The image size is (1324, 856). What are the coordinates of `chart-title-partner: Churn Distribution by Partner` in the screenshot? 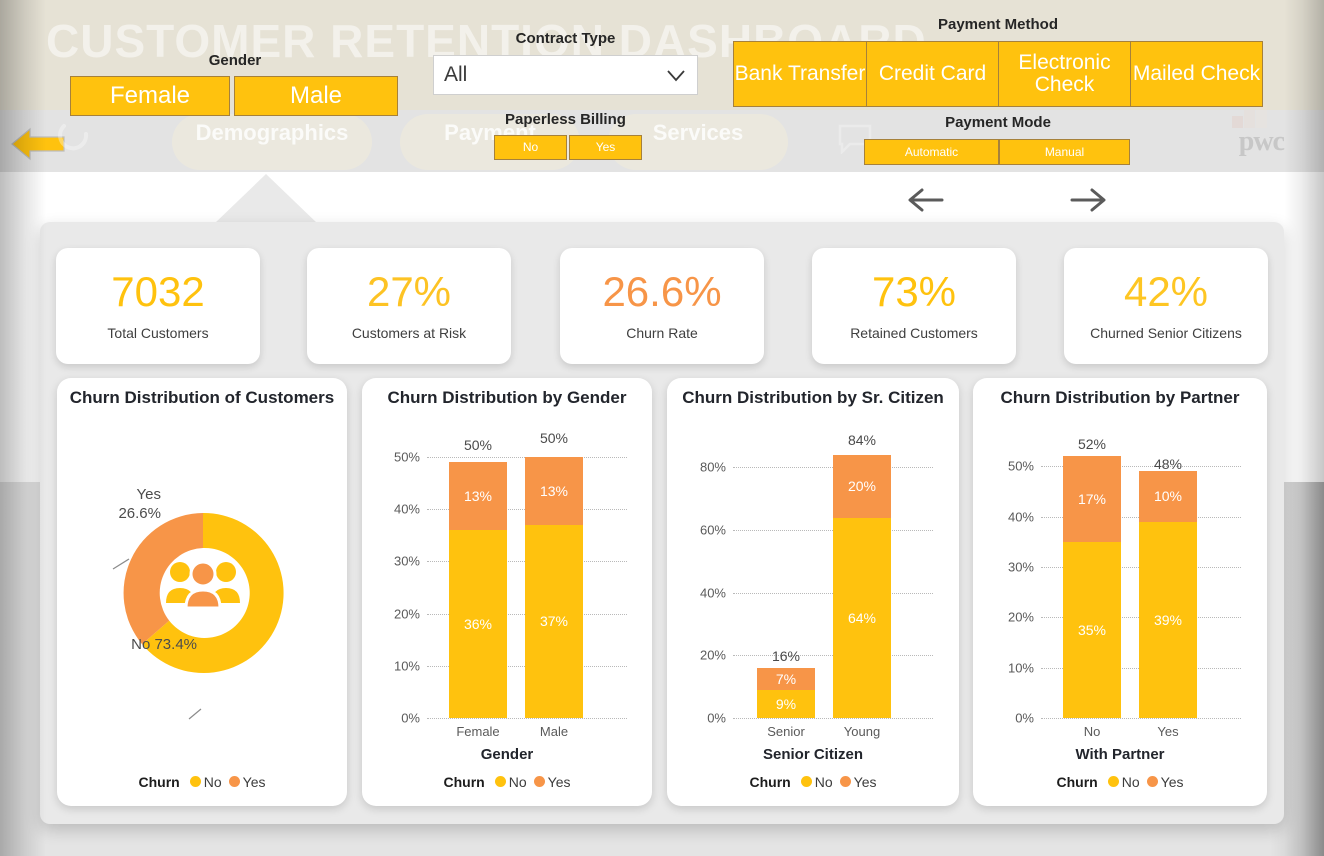 It's located at (1120, 397).